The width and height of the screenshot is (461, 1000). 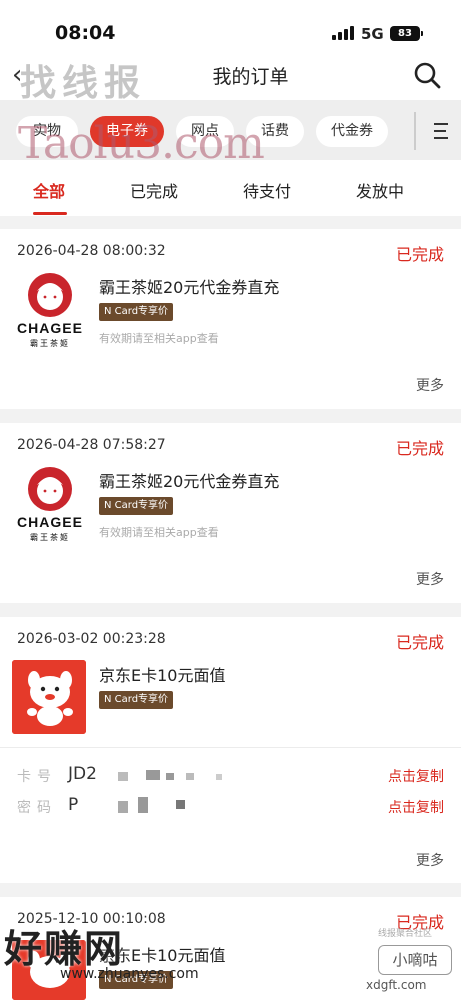 I want to click on status-time: 08:04, so click(x=85, y=33).